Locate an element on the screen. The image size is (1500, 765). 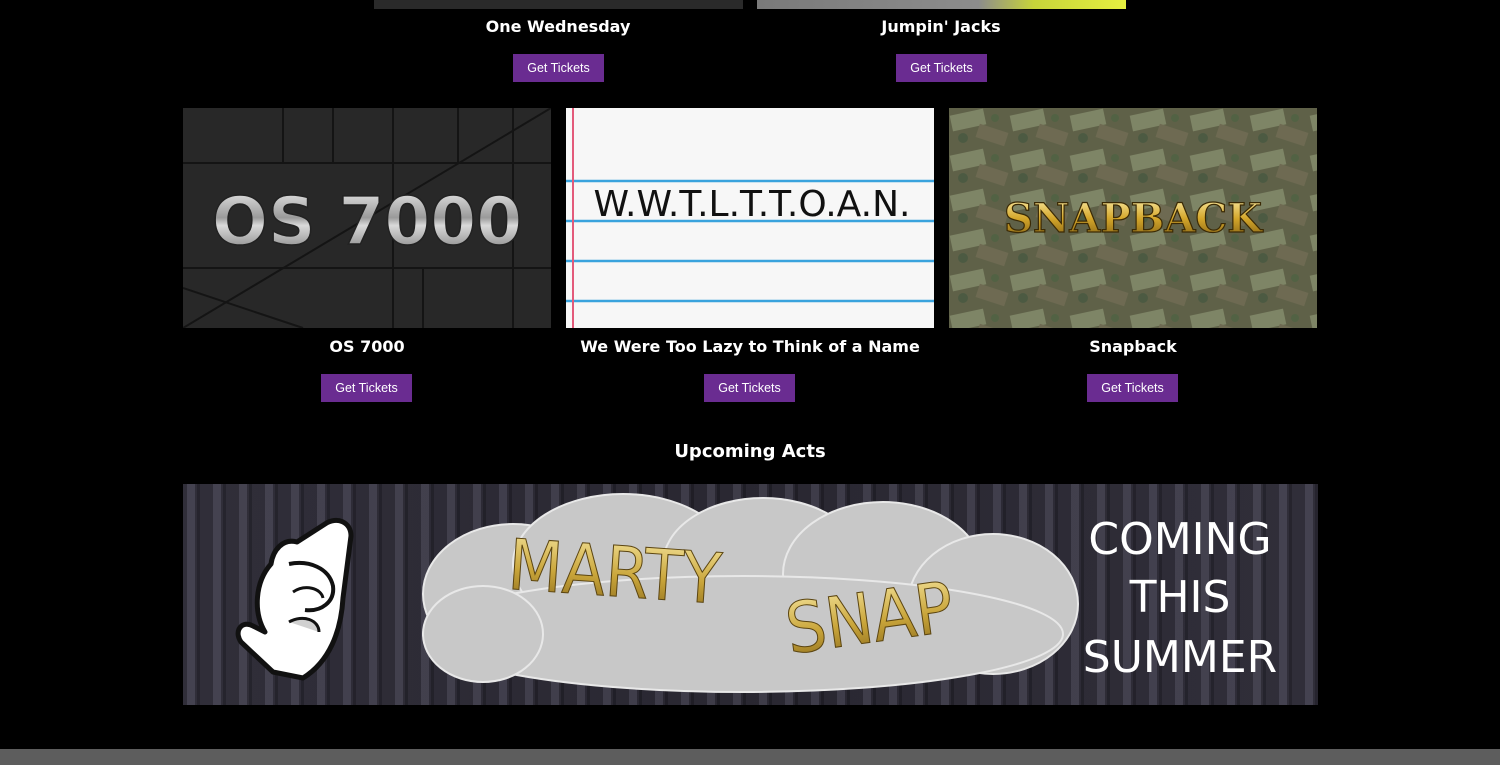
marty-text: MARTY is located at coordinates (615, 572).